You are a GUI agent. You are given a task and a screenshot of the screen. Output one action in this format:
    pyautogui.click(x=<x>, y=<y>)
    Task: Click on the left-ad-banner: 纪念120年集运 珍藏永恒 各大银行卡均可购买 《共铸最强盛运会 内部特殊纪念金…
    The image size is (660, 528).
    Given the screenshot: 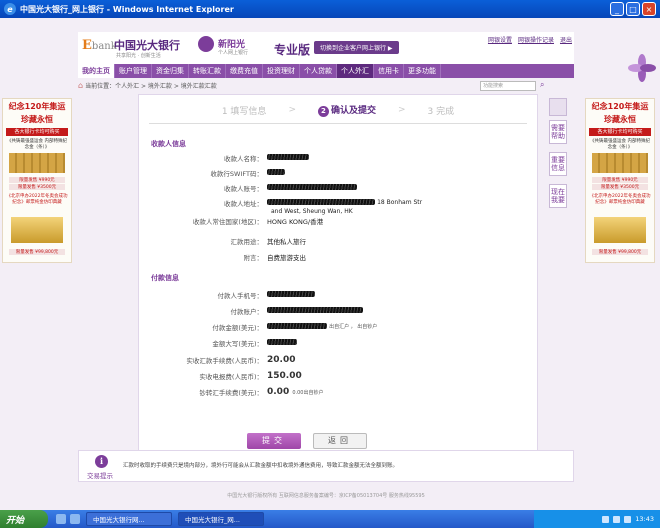 What is the action you would take?
    pyautogui.click(x=37, y=180)
    